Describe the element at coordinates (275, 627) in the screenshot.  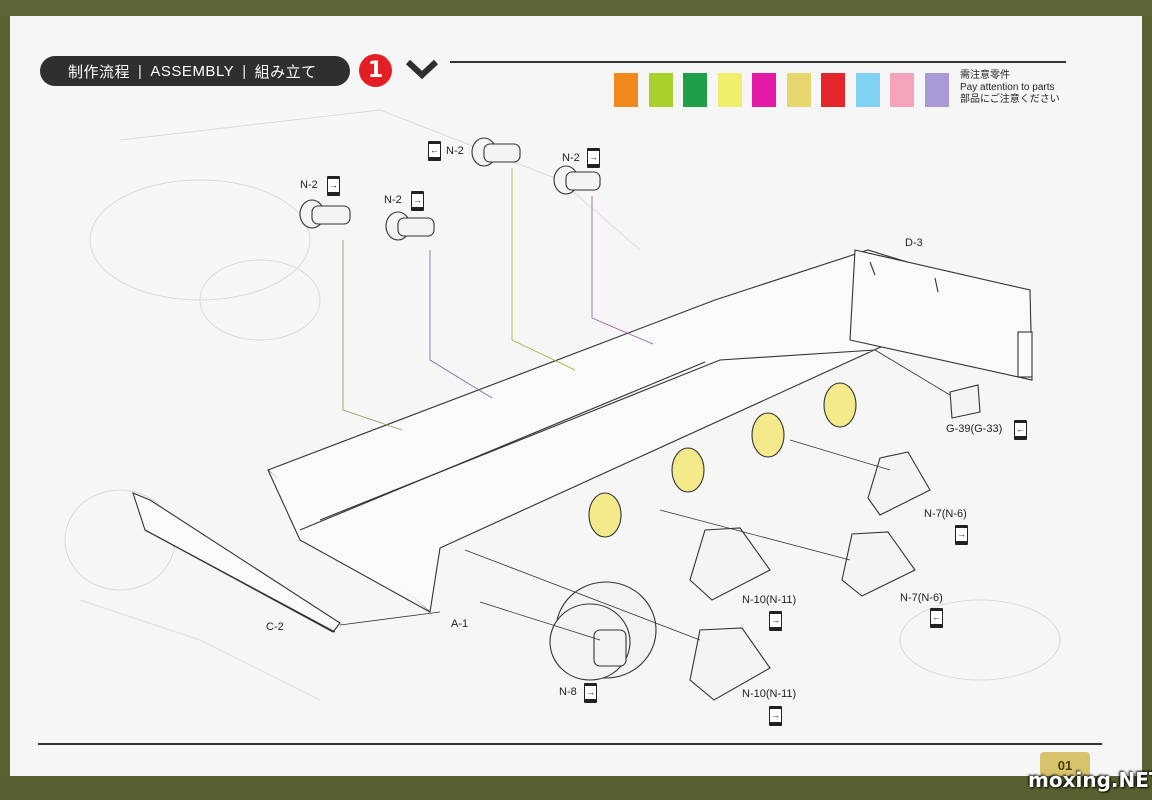
I see `label-c2: C-2` at that location.